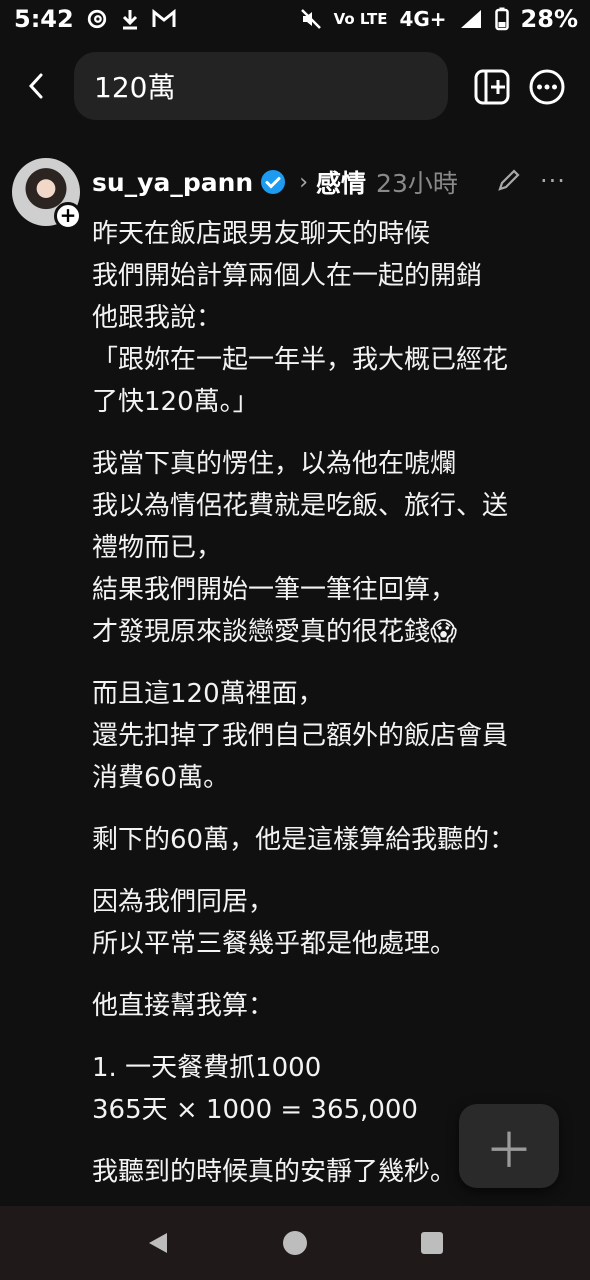 The height and width of the screenshot is (1280, 590). I want to click on download-icon, so click(130, 19).